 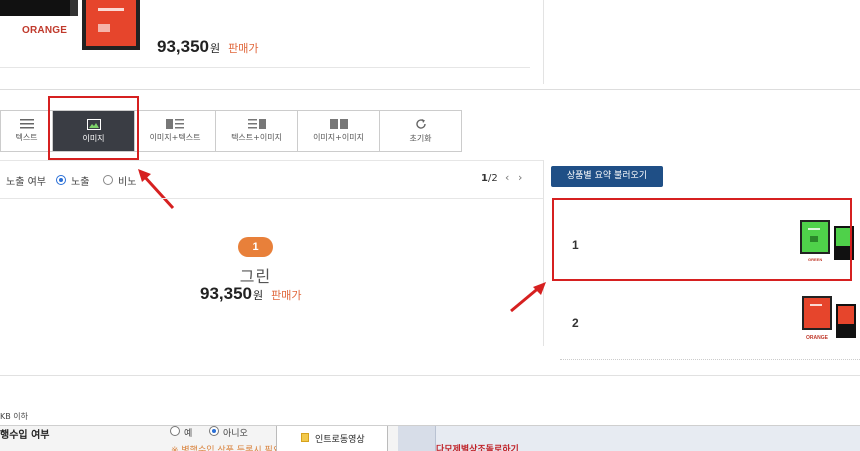 What do you see at coordinates (575, 323) in the screenshot?
I see `item-number: 2` at bounding box center [575, 323].